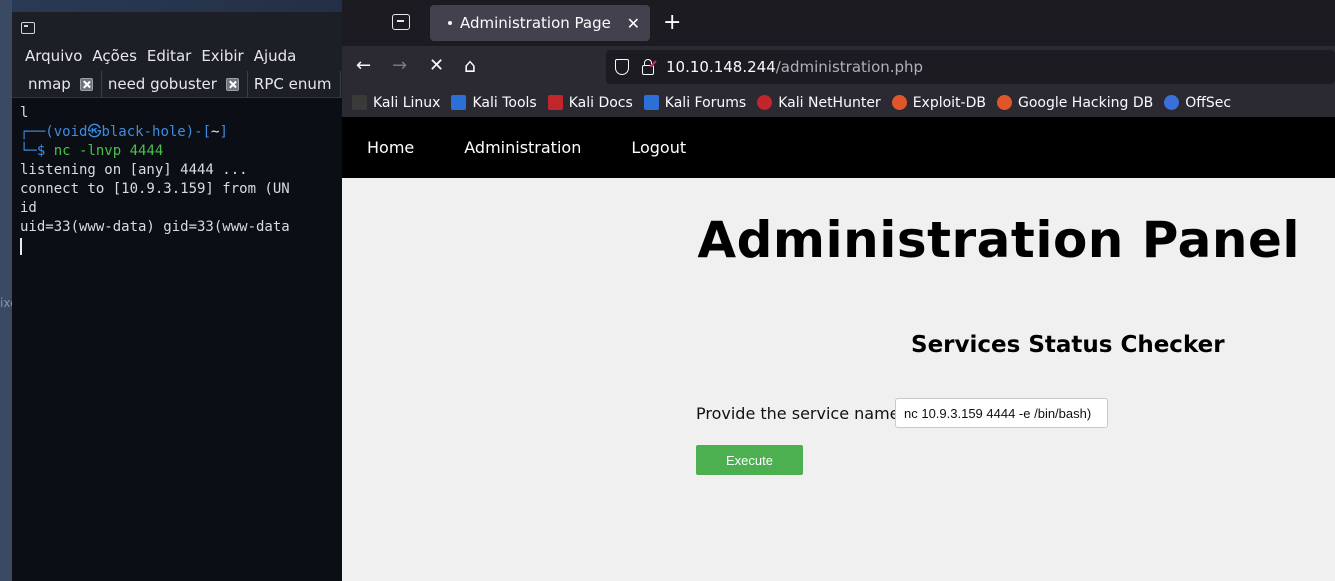 The height and width of the screenshot is (581, 1335). I want to click on prompt-arrow: └─, so click(28, 151).